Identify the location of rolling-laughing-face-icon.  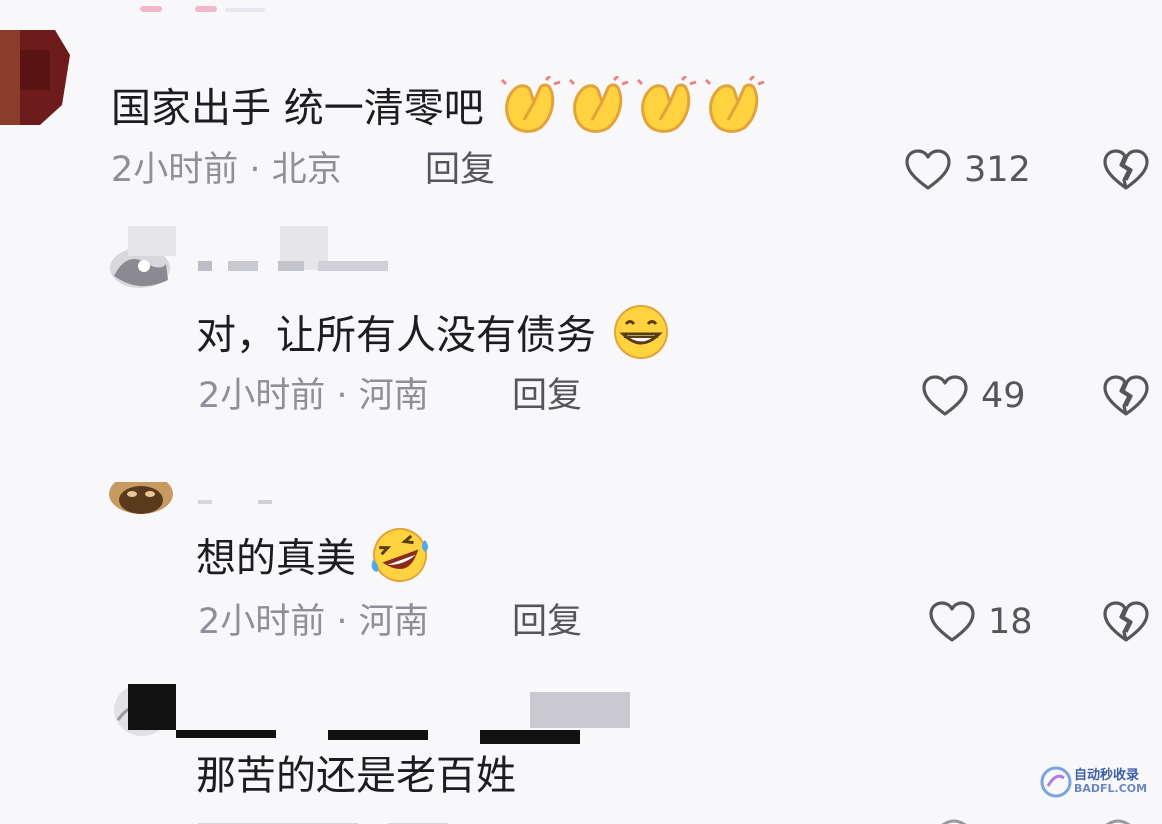
(400, 560).